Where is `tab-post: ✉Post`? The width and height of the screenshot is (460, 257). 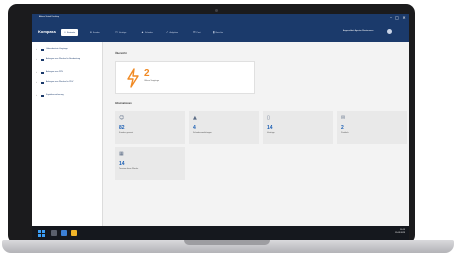
tab-post: ✉Post is located at coordinates (197, 32).